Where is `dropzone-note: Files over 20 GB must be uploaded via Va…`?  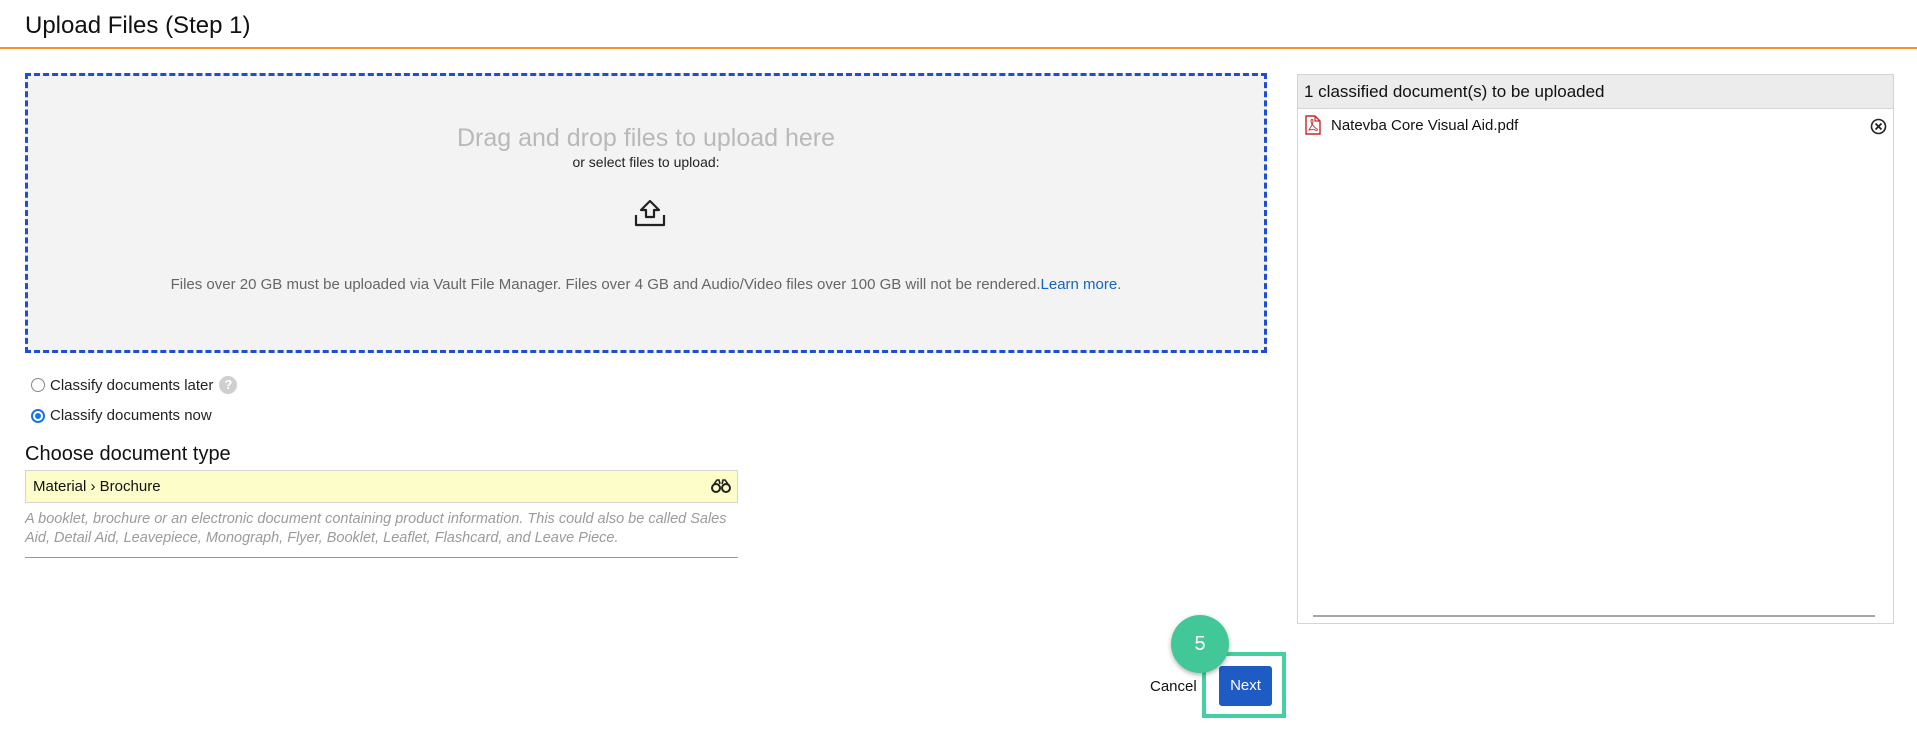 dropzone-note: Files over 20 GB must be uploaded via Va… is located at coordinates (646, 284).